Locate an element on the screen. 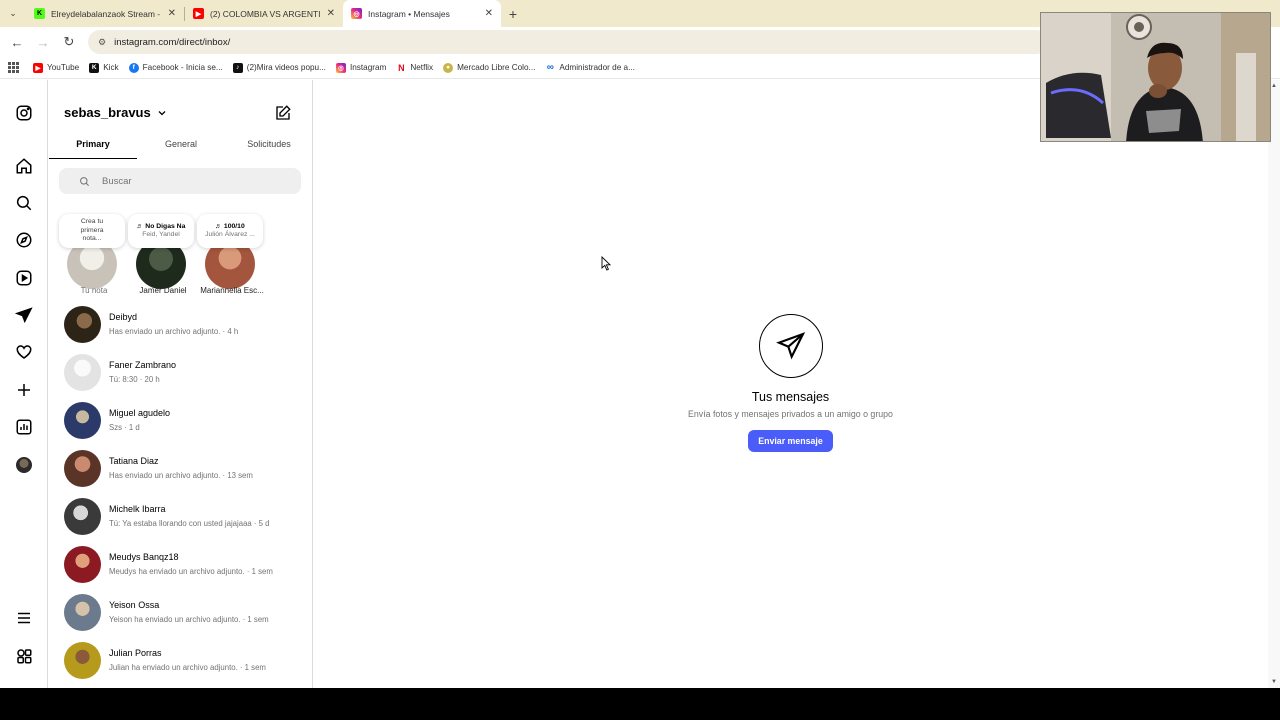 The image size is (1280, 720). bookmark-kick: K Kick is located at coordinates (104, 67).